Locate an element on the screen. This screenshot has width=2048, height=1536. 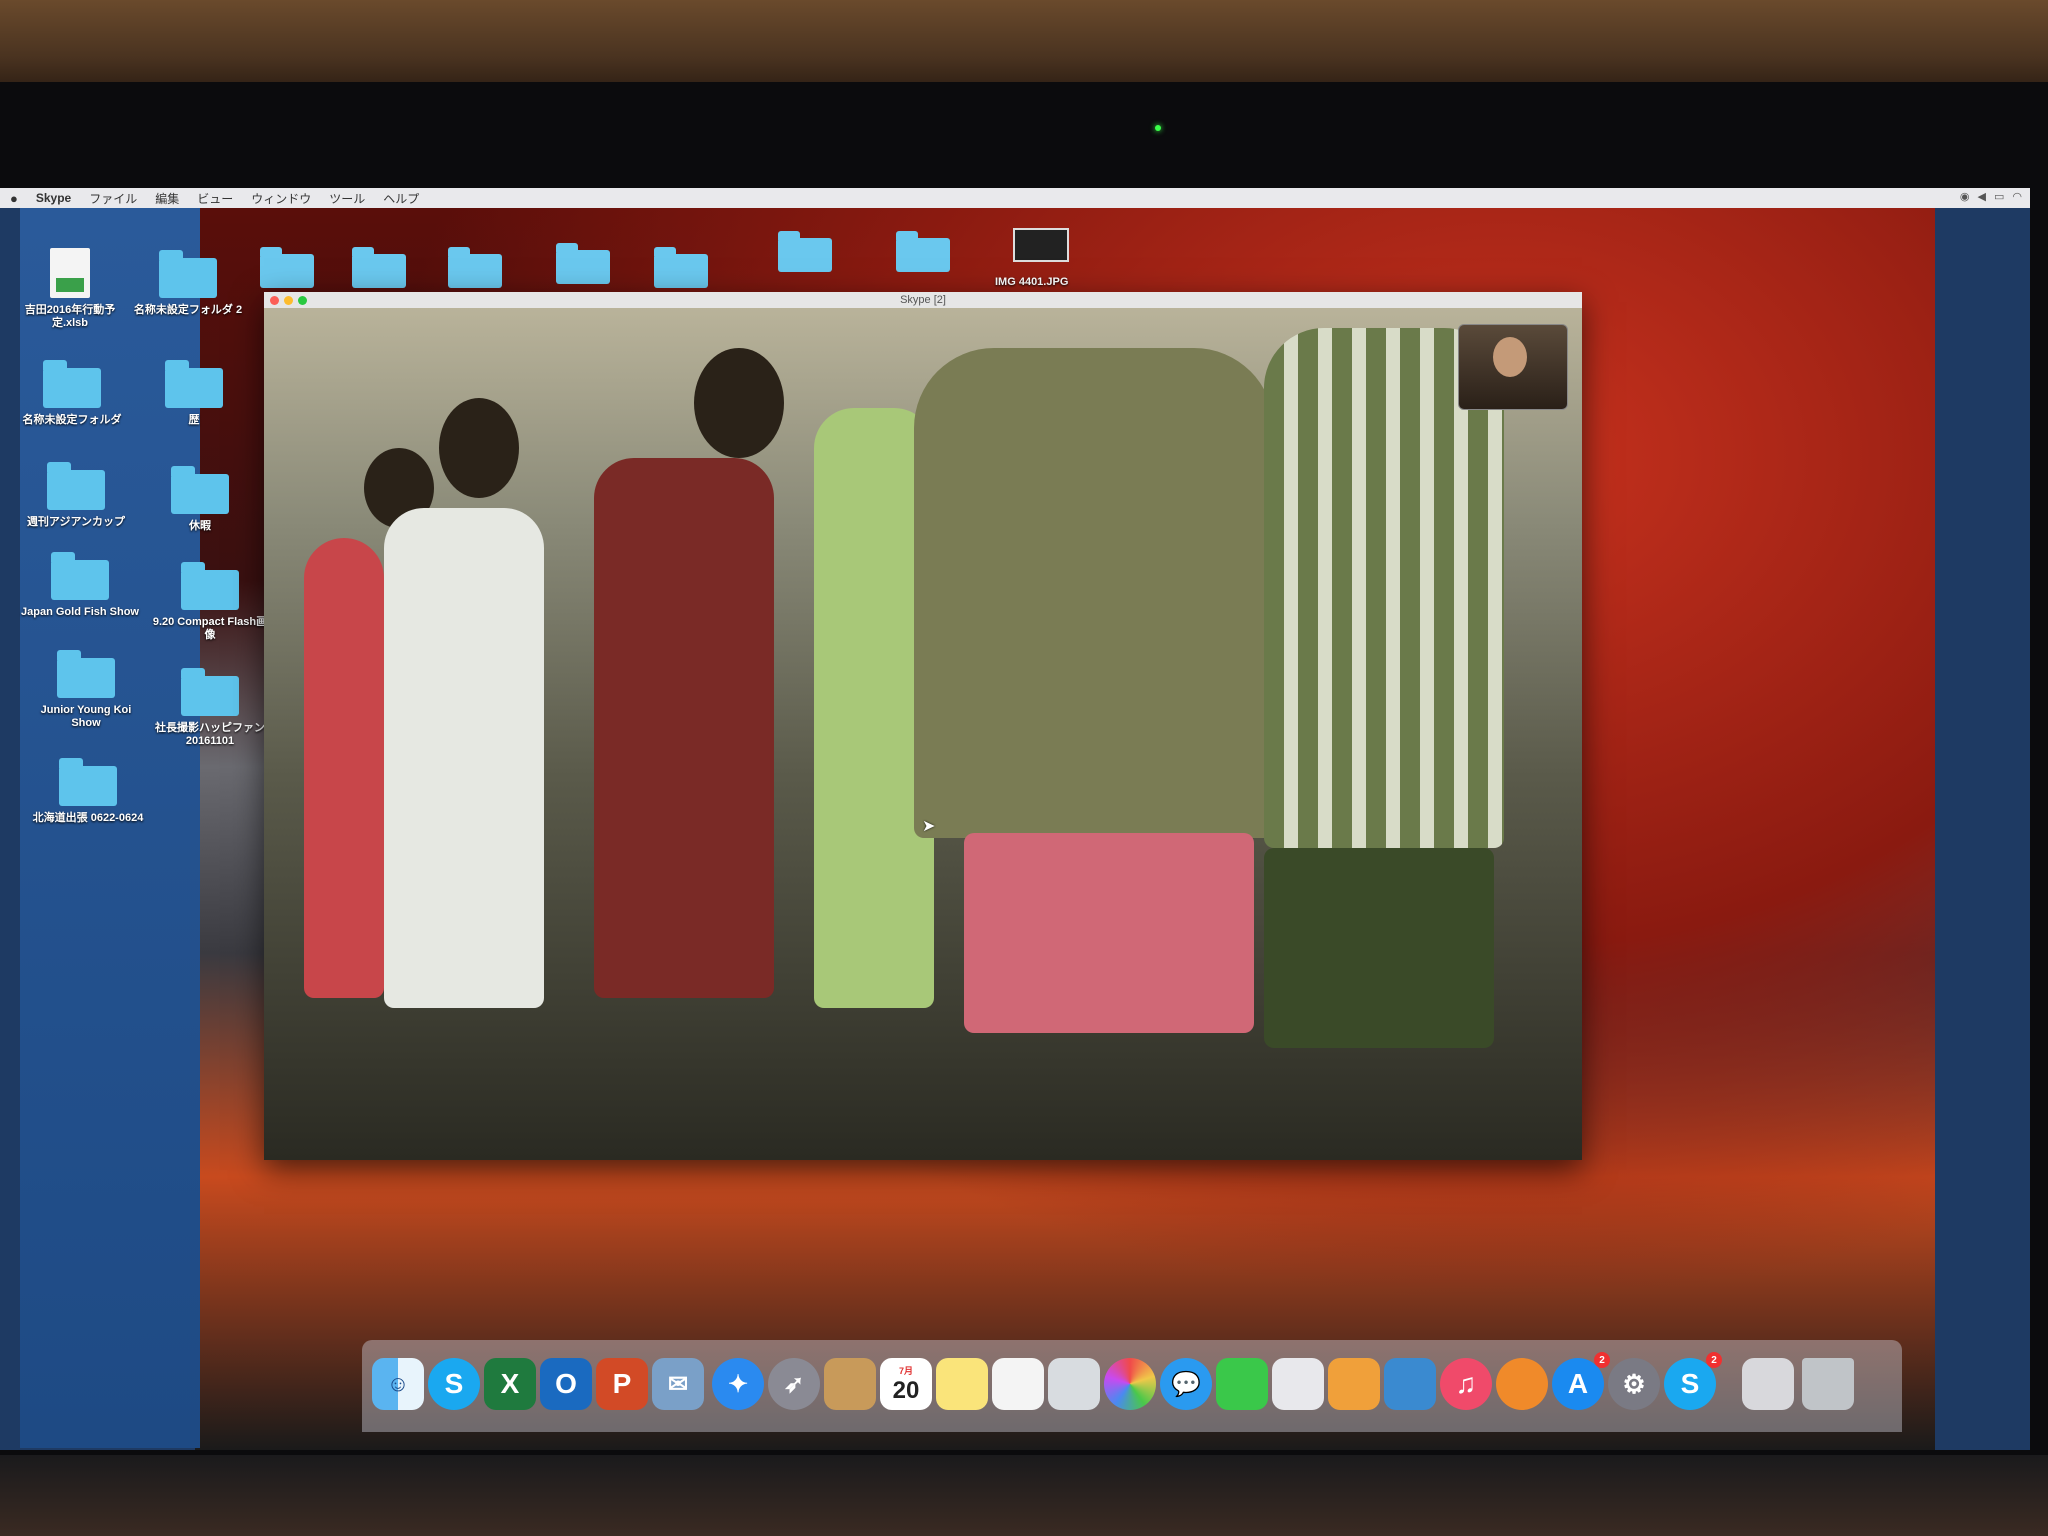
maximize-button is located at coordinates (302, 300).